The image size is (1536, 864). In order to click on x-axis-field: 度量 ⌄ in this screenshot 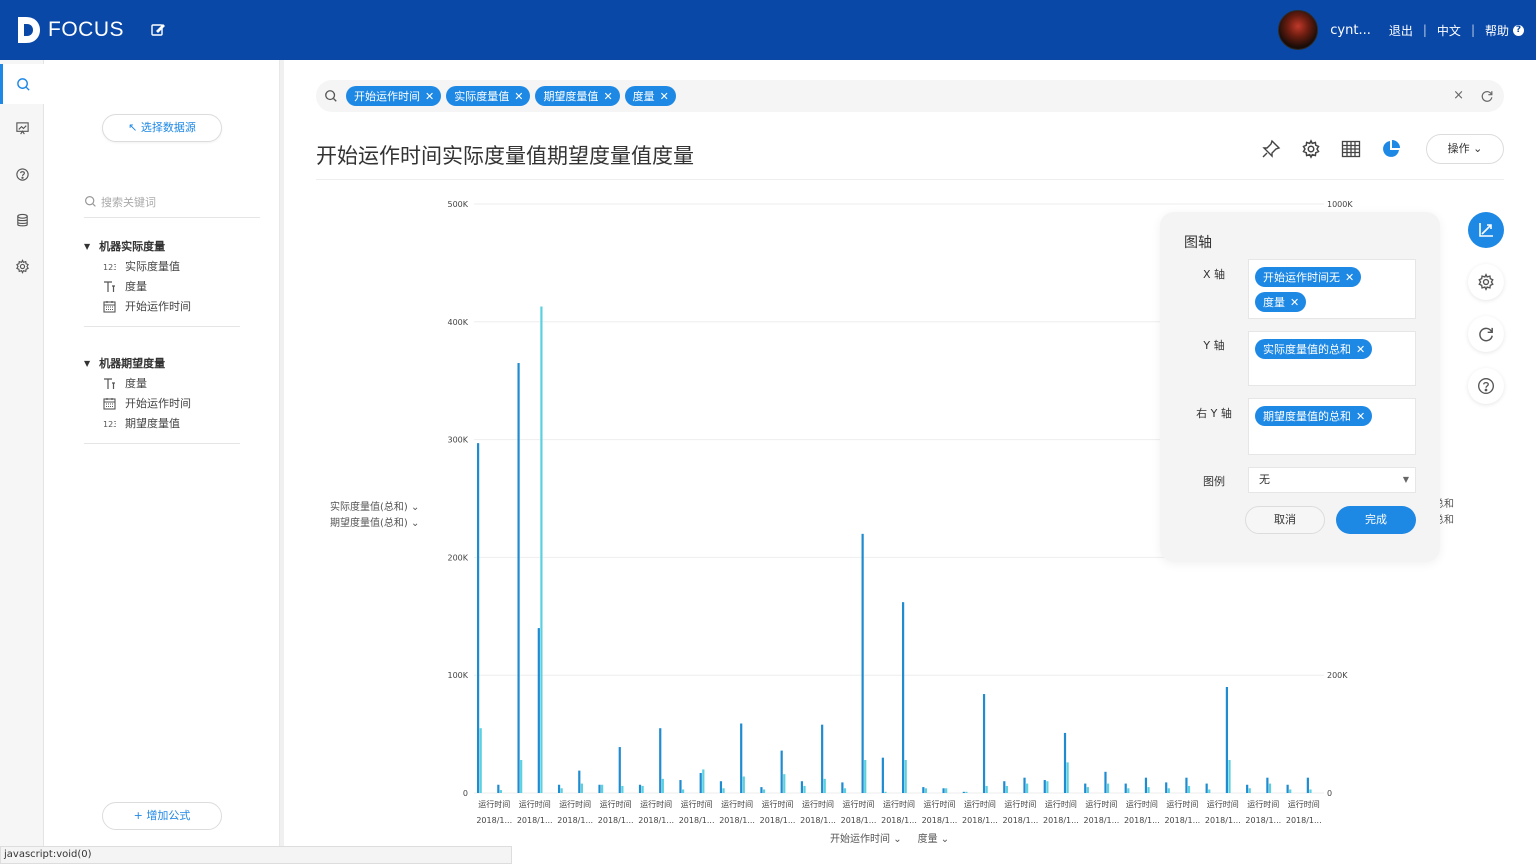, I will do `click(934, 837)`.